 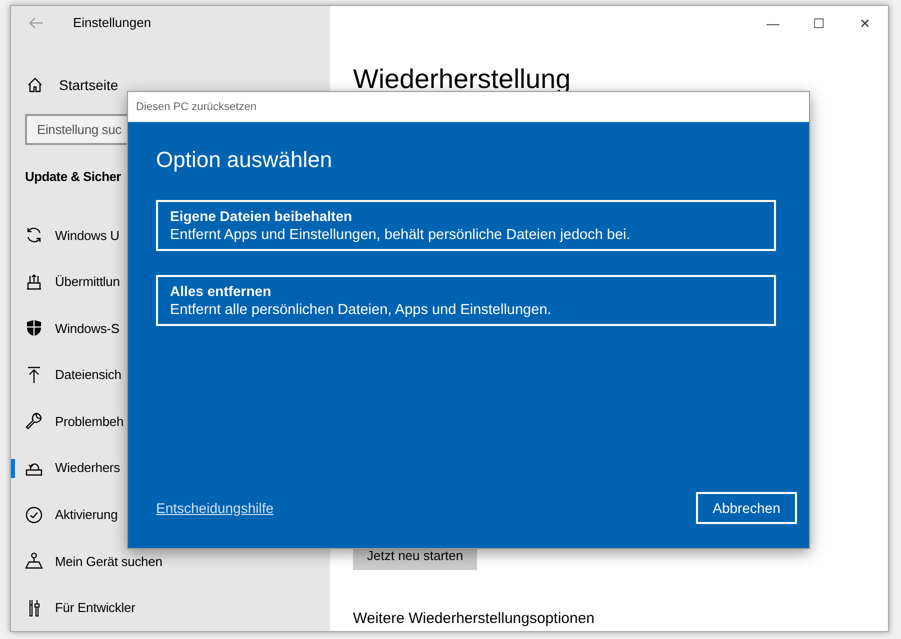 I want to click on page-heading: Wiederherstellung, so click(x=462, y=79).